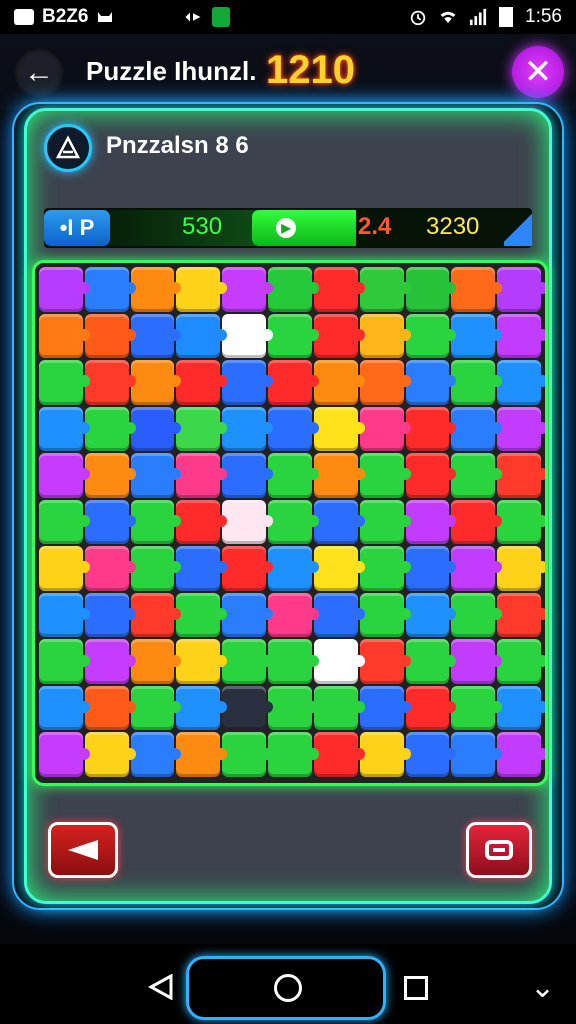 This screenshot has height=1024, width=576. I want to click on nav-back-icon, so click(161, 987).